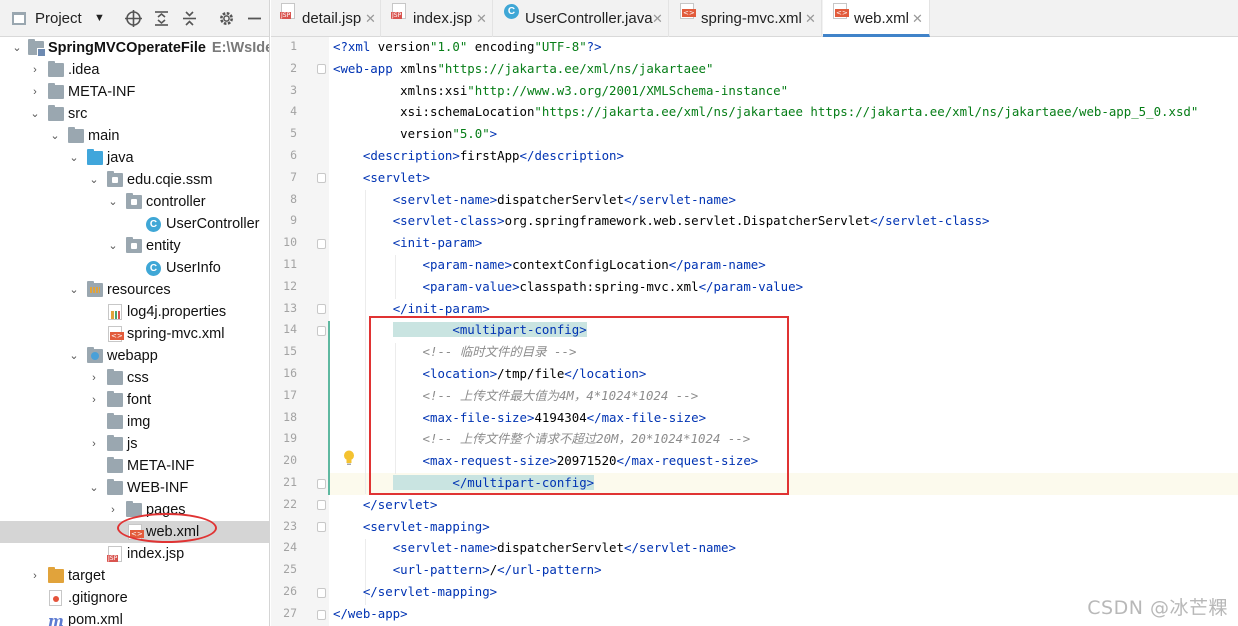 Image resolution: width=1238 pixels, height=626 pixels. Describe the element at coordinates (478, 156) in the screenshot. I see `code-line: <description>firstApp</description>` at that location.